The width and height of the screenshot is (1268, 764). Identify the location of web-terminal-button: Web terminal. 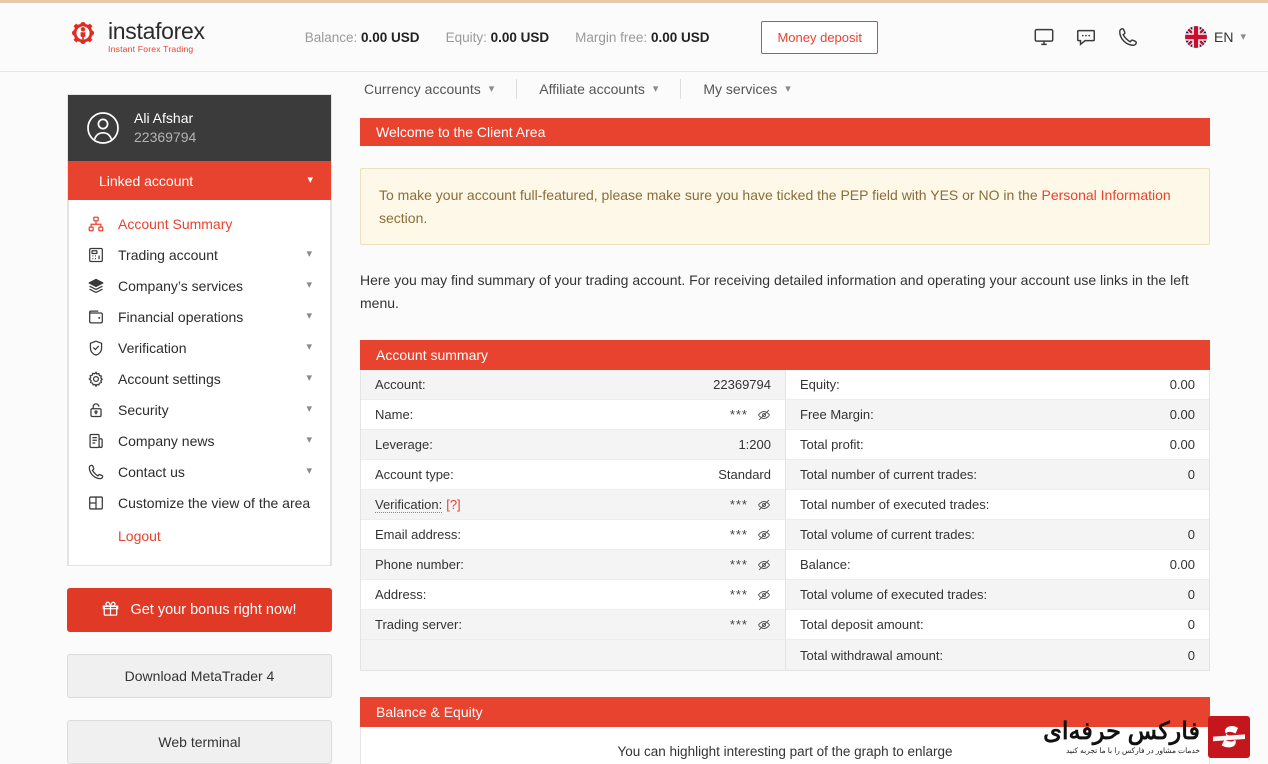
(199, 742).